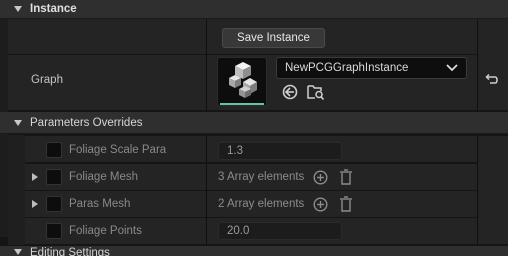  I want to click on instance-header-title: Instance, so click(53, 9).